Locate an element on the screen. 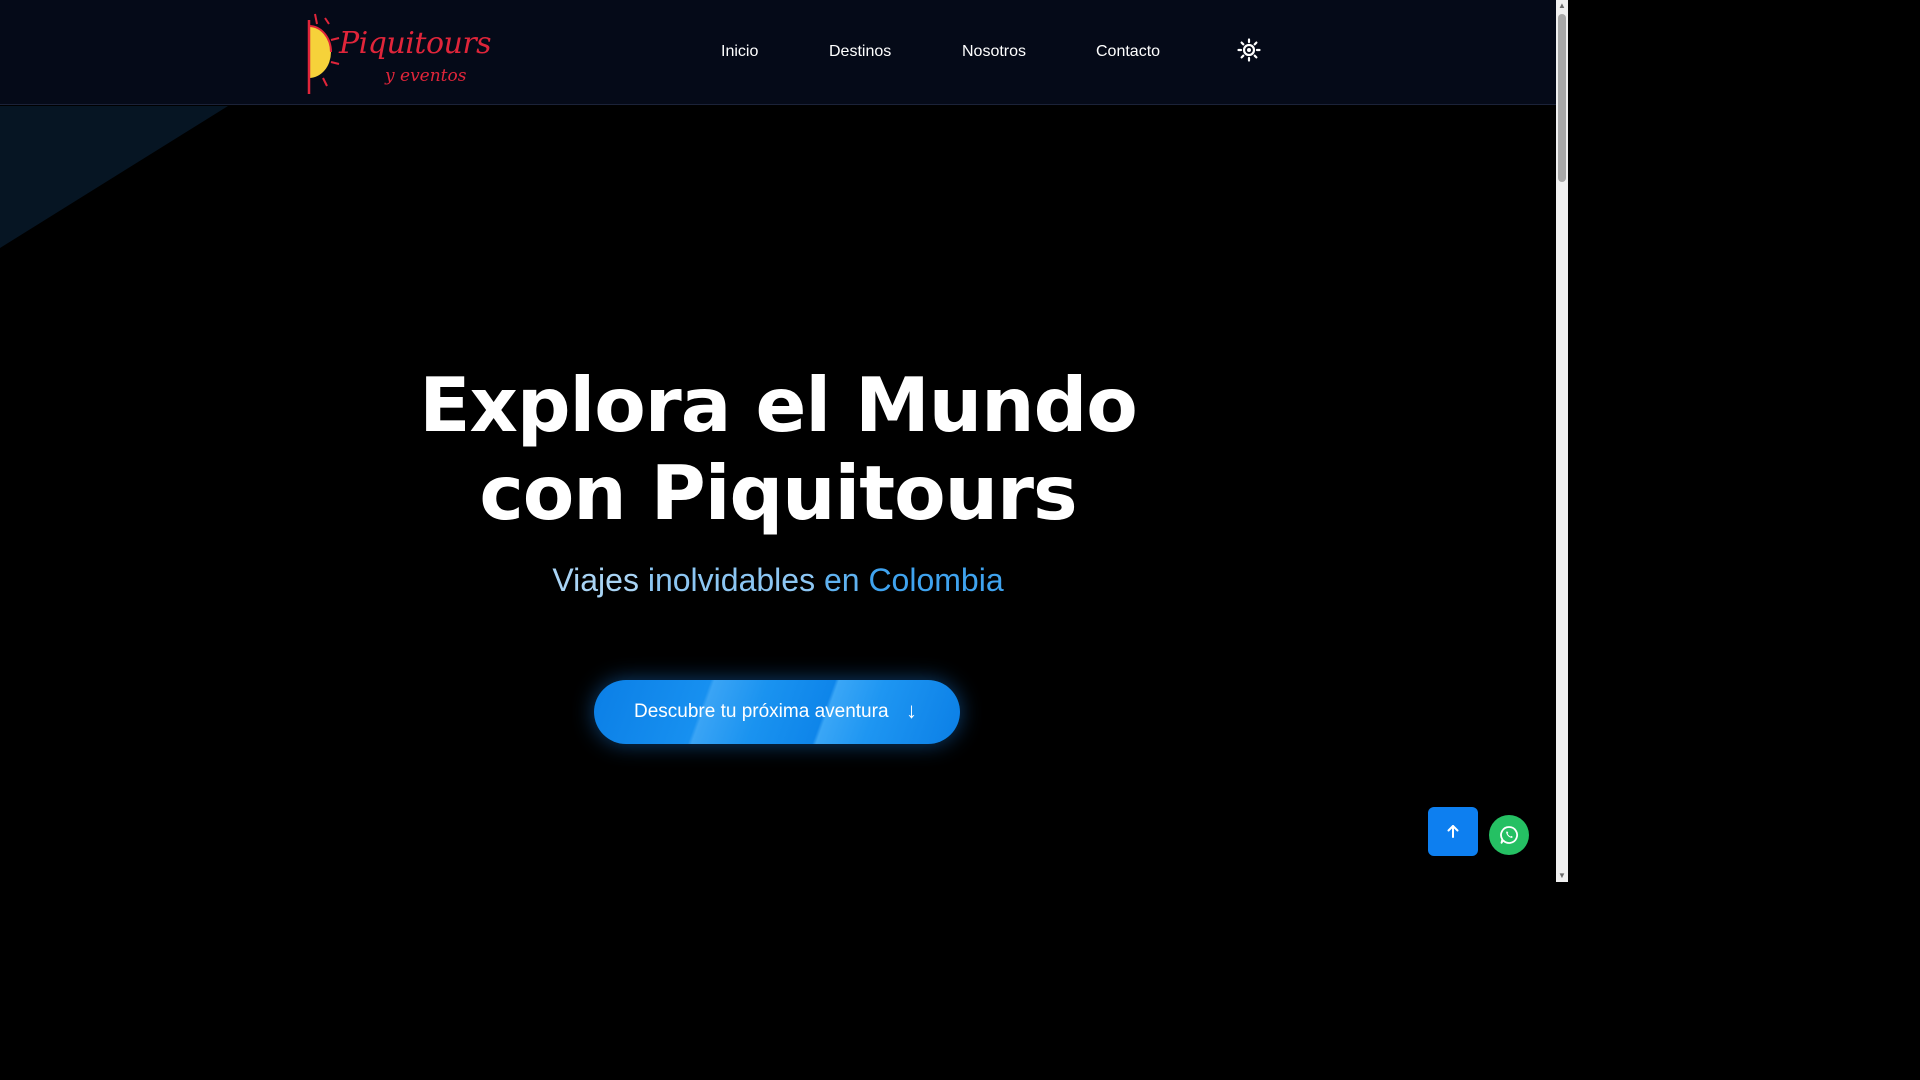  vertical-scrollbar: ▲ ▼ is located at coordinates (1562, 441).